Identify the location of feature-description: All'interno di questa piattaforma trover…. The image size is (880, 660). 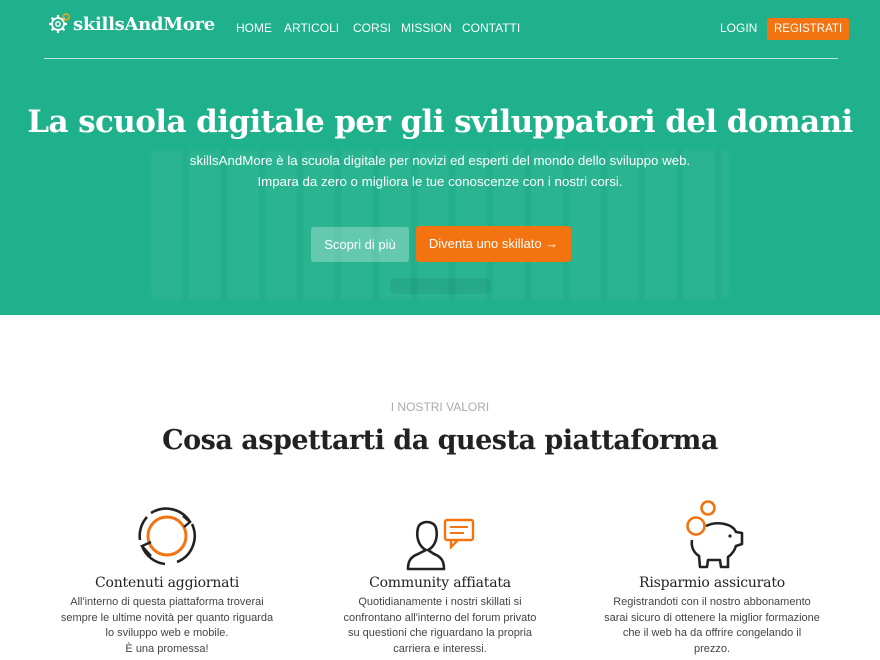
(167, 626).